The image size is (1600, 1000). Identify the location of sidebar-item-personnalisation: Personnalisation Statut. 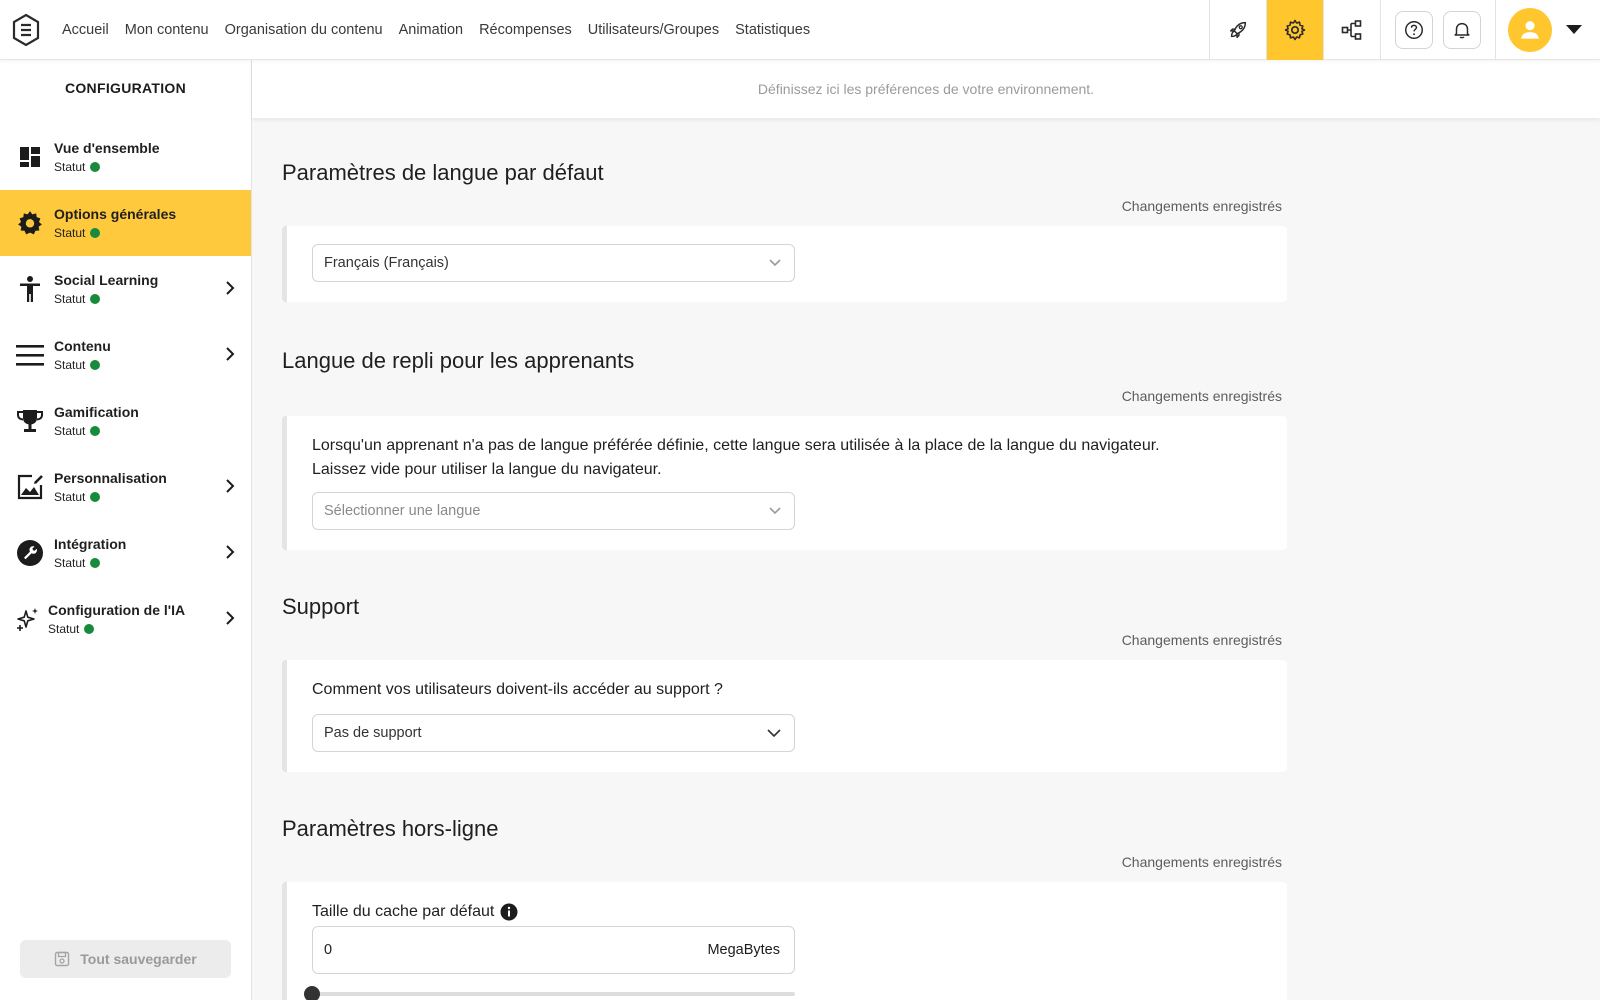
(125, 487).